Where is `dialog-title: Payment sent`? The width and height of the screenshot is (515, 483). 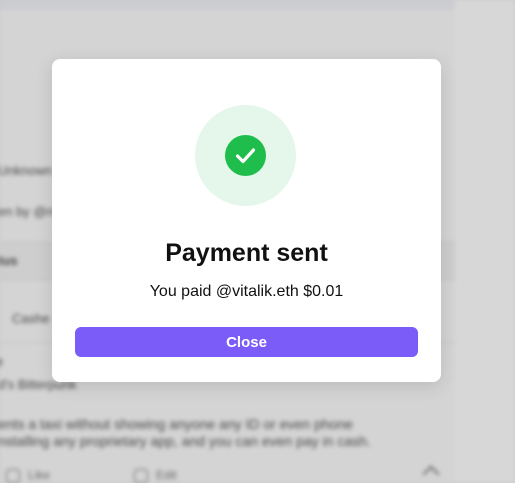
dialog-title: Payment sent is located at coordinates (246, 253).